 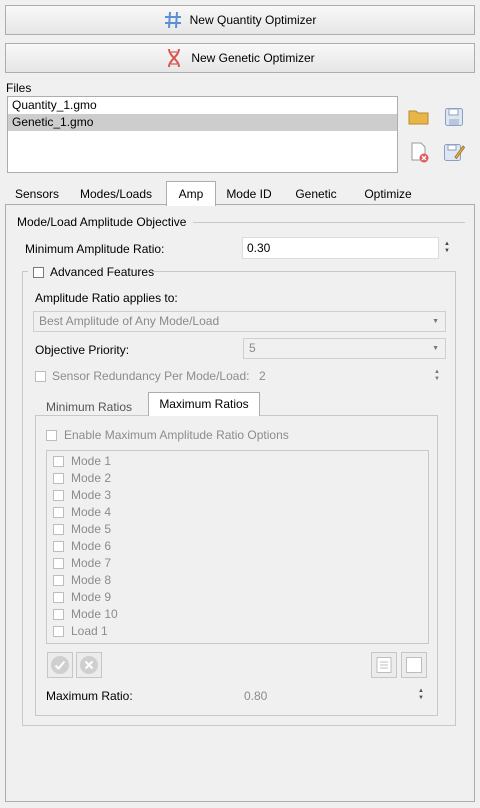 I want to click on objective-priority-label: Objective Priority:, so click(x=82, y=350).